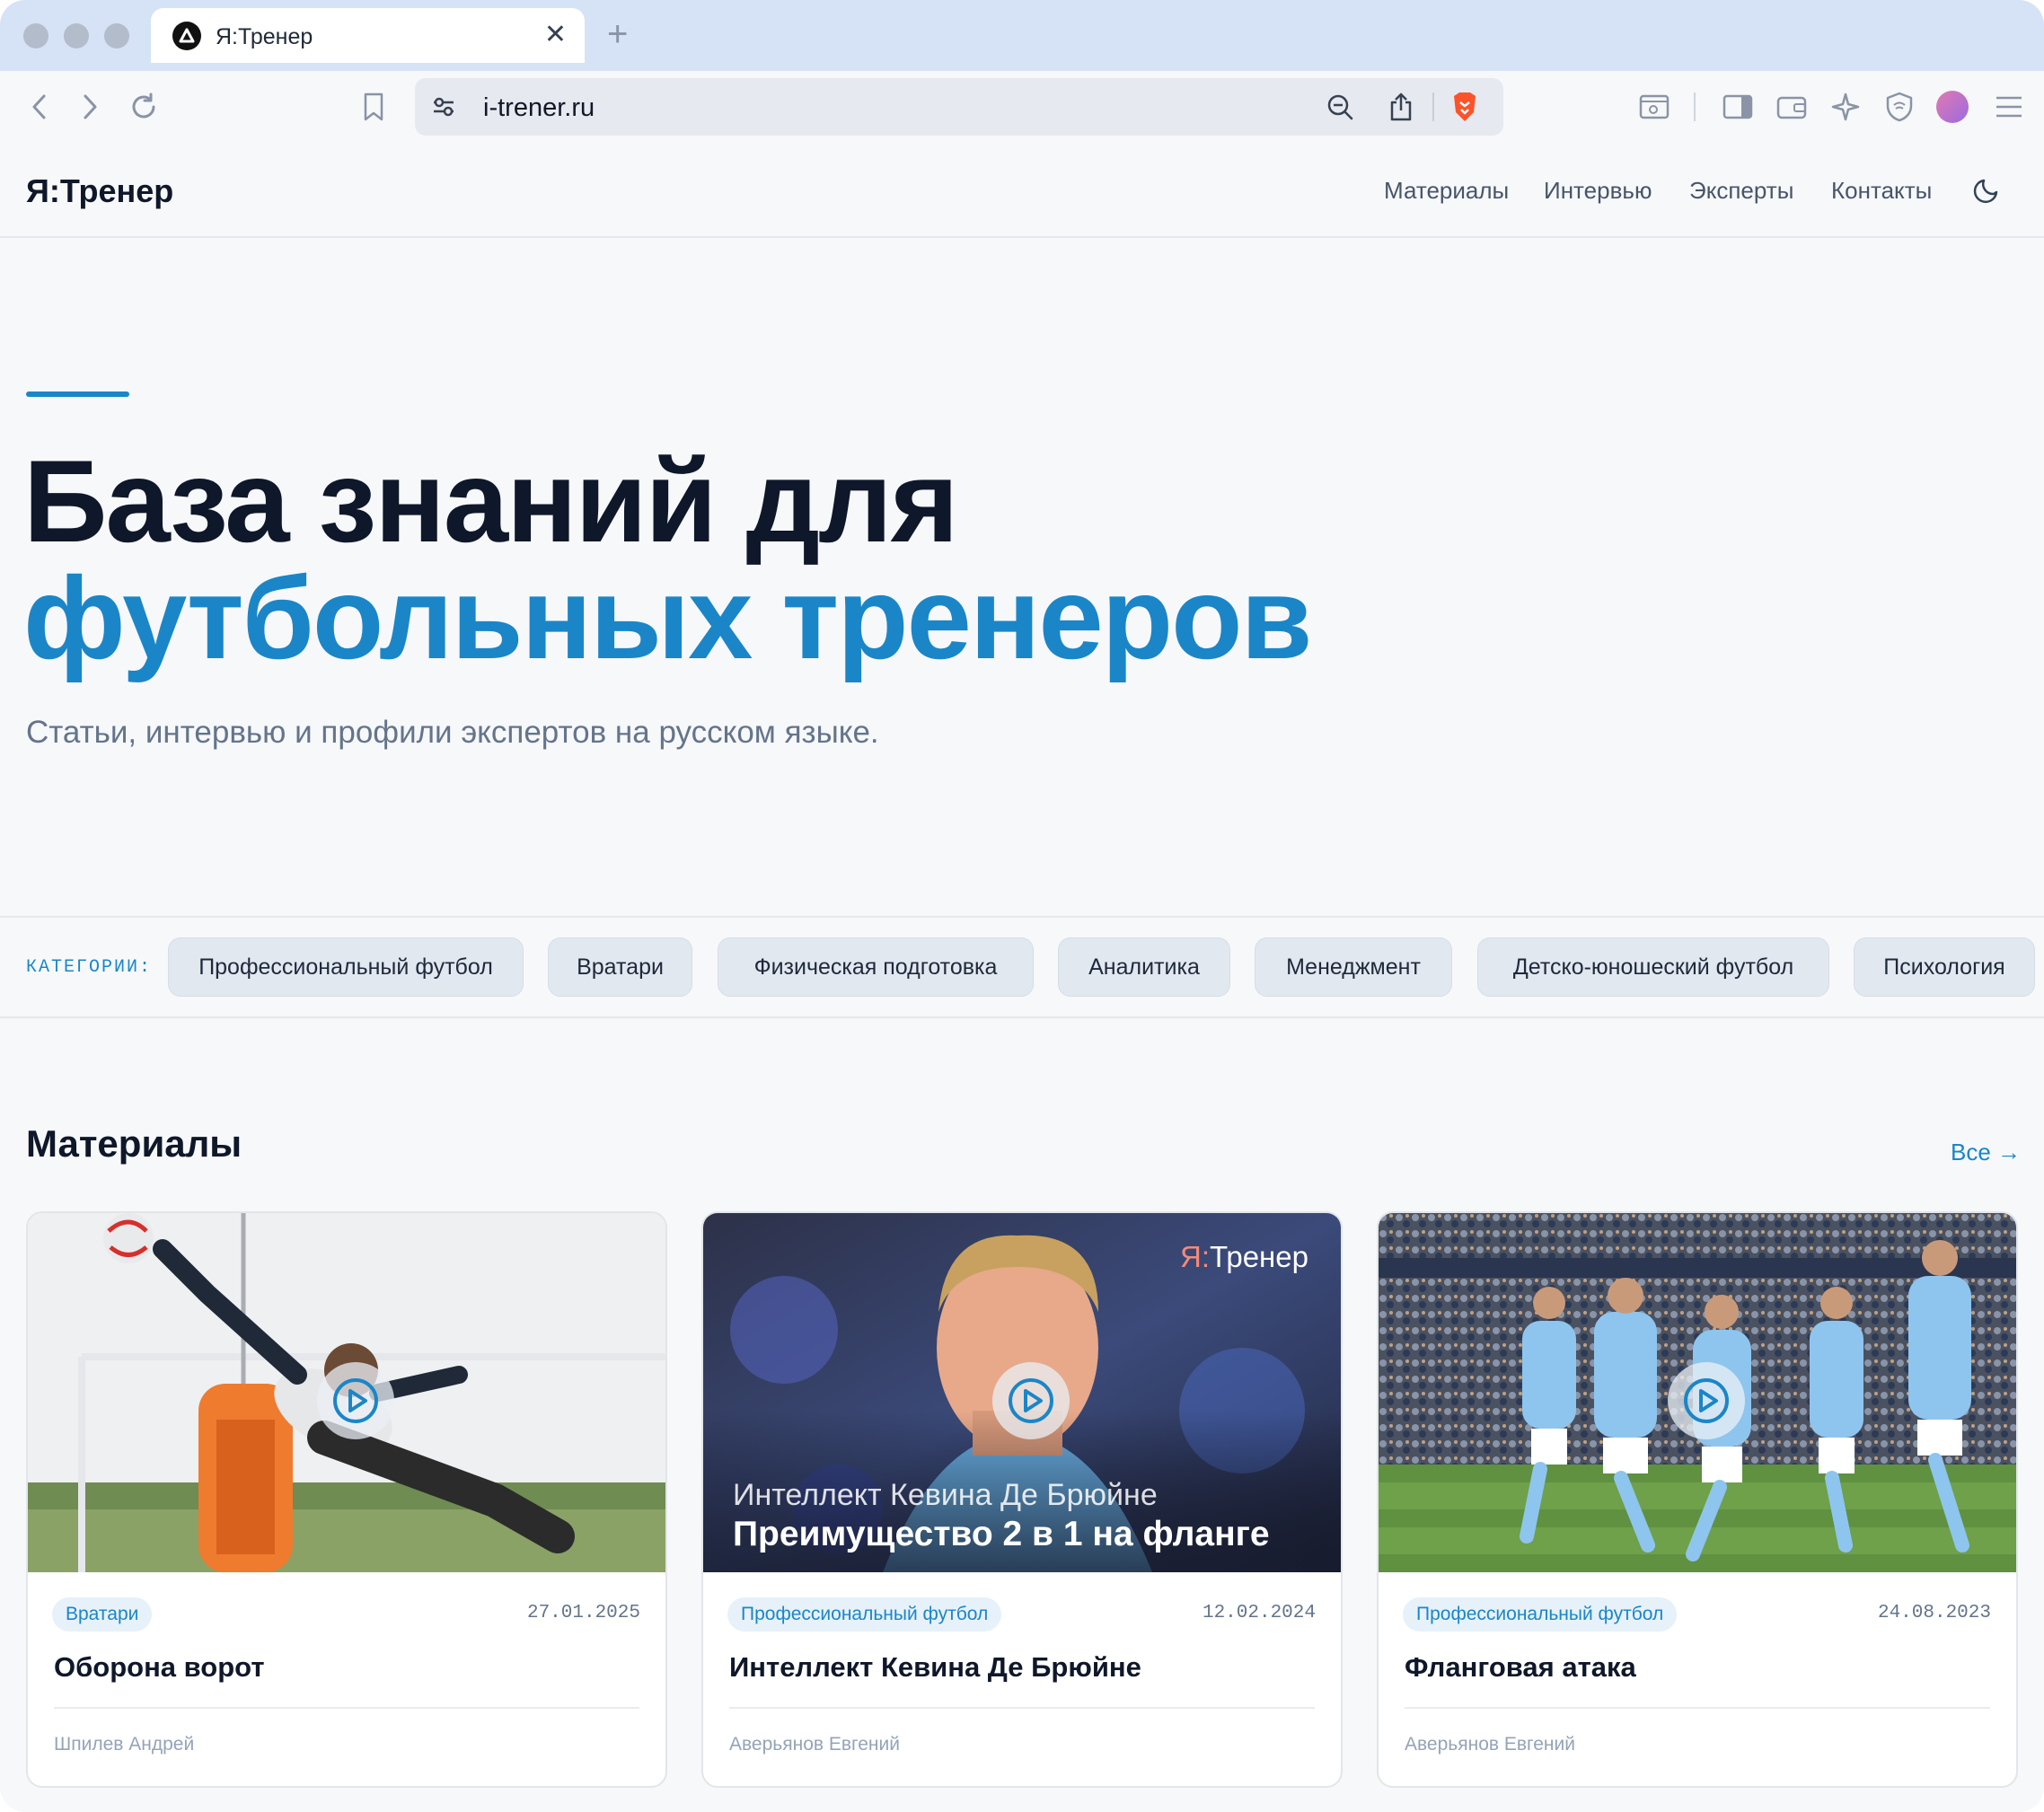  I want to click on brave-shield-icon, so click(1465, 107).